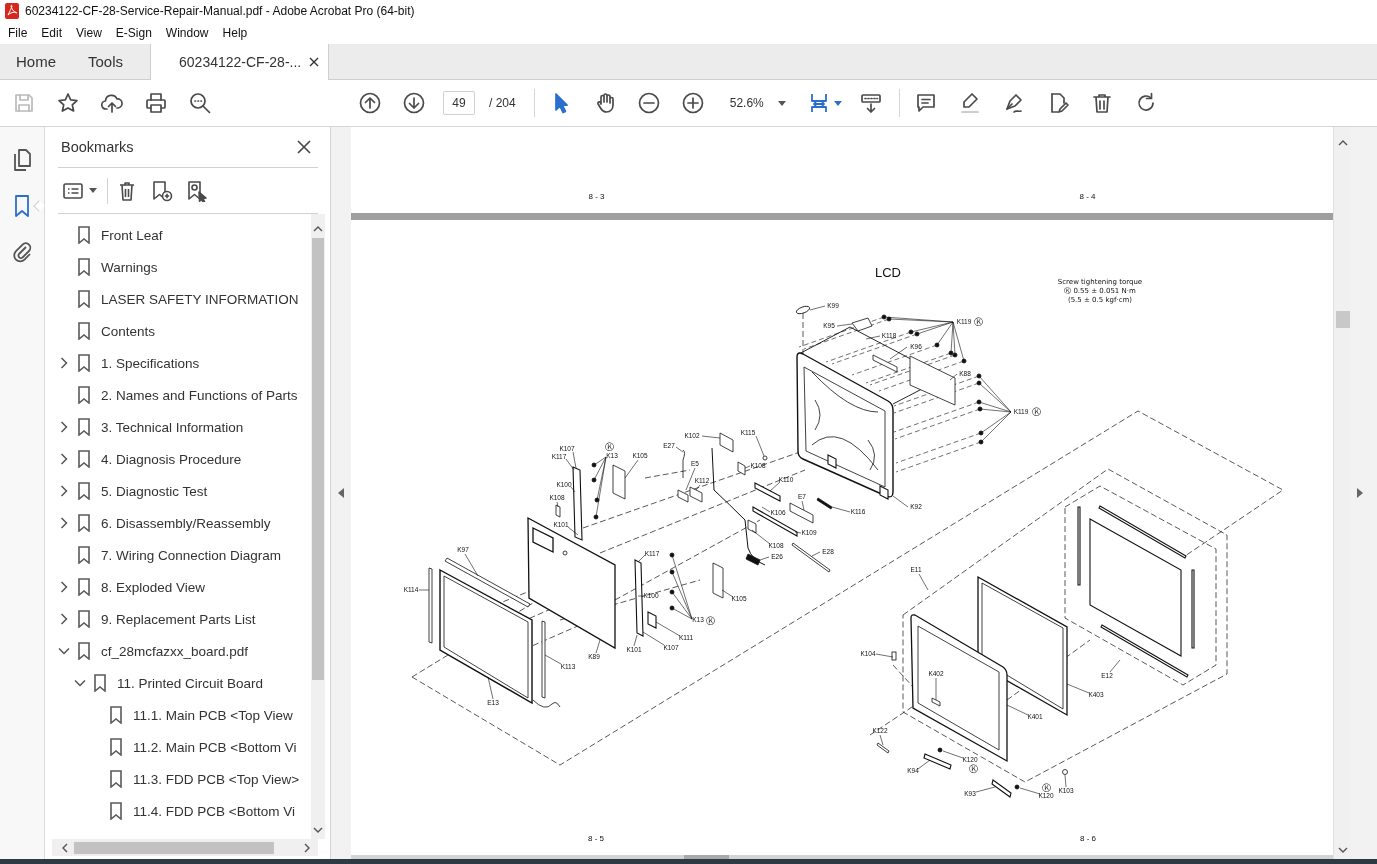 This screenshot has height=864, width=1377. I want to click on scroll-left-icon, so click(65, 847).